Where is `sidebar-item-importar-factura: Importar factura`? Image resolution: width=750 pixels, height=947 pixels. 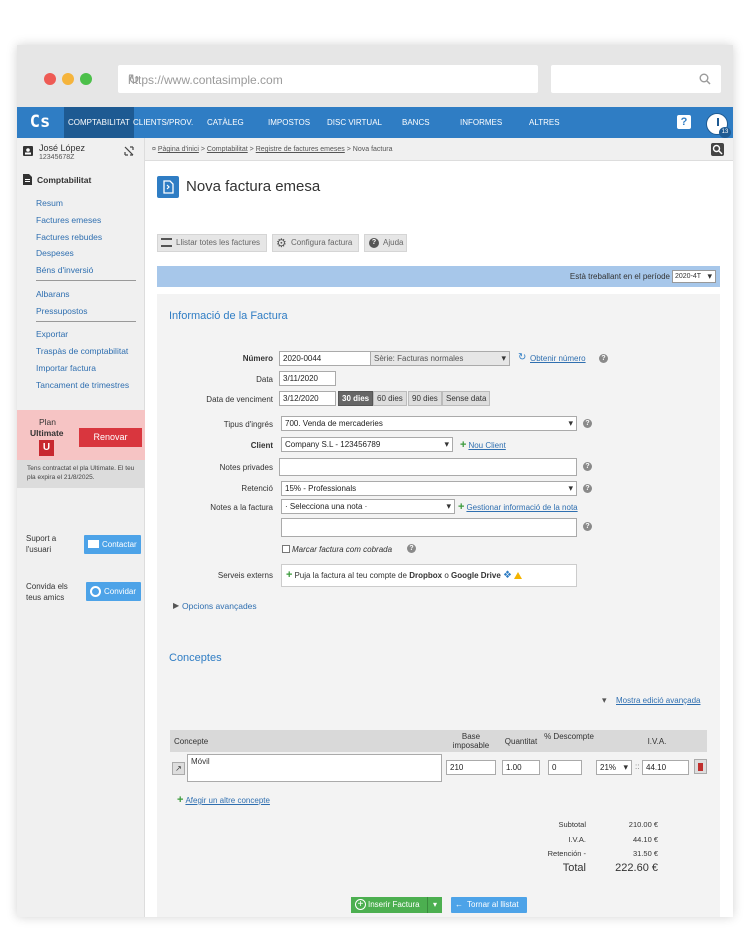 sidebar-item-importar-factura: Importar factura is located at coordinates (66, 368).